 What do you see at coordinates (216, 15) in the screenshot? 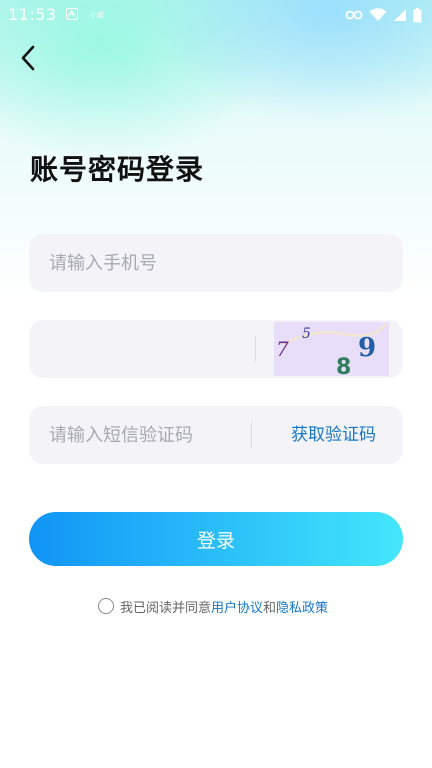
I see `status-bar: 11:53 小说` at bounding box center [216, 15].